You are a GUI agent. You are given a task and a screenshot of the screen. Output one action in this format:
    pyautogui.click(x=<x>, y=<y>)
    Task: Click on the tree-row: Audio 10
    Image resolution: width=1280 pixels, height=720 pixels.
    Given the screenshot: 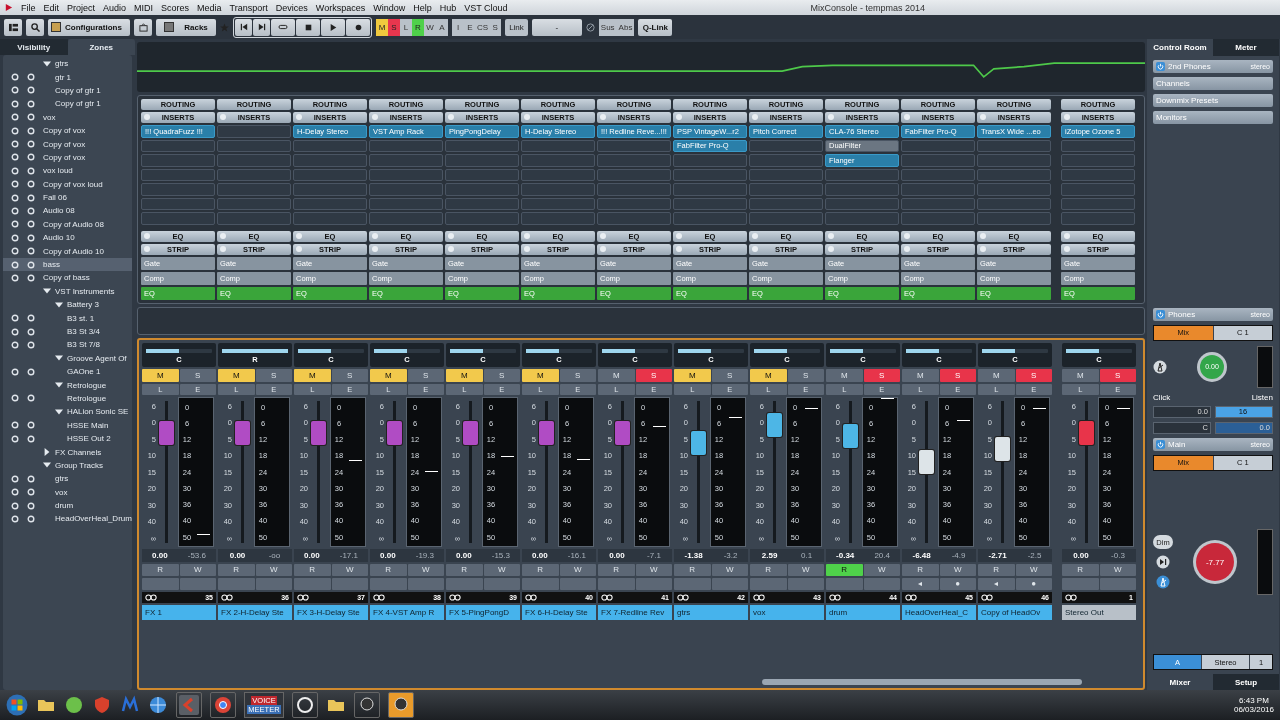 What is the action you would take?
    pyautogui.click(x=67, y=238)
    